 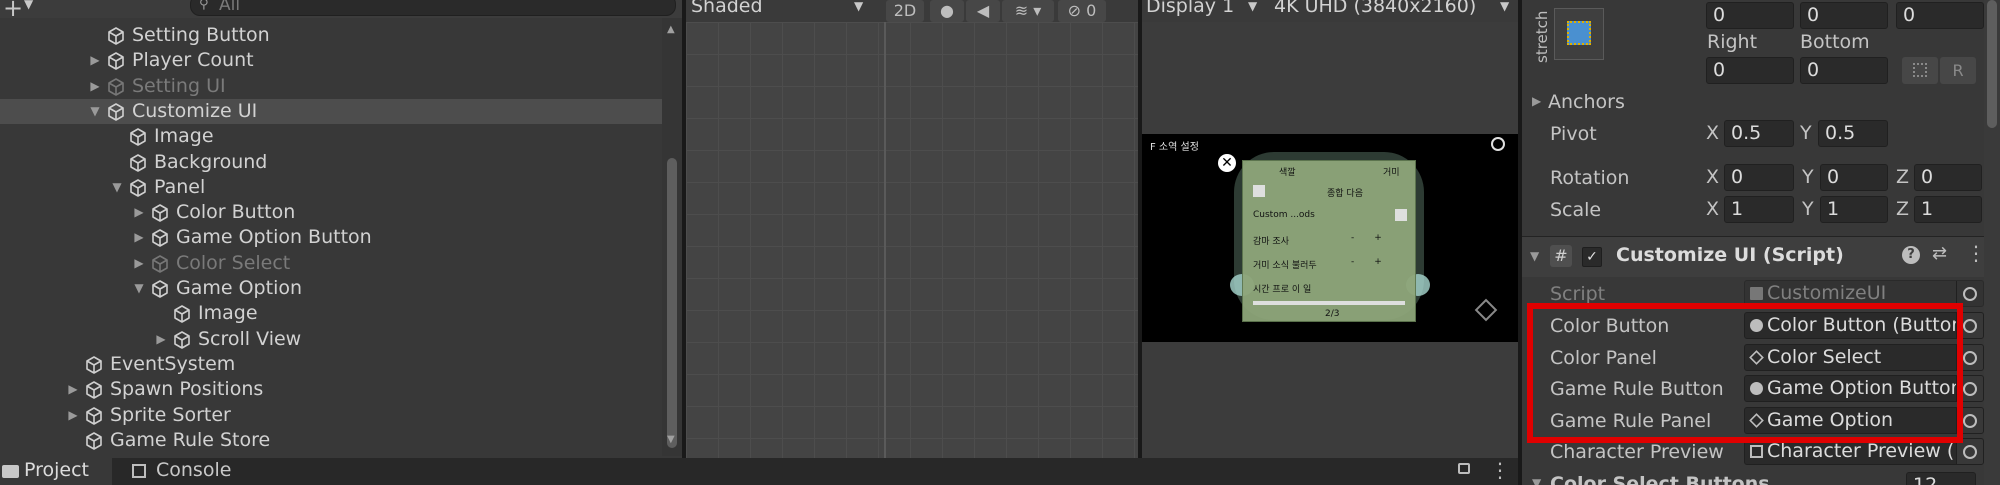 What do you see at coordinates (331, 212) in the screenshot?
I see `hierarchy-item: ▶ Color Button` at bounding box center [331, 212].